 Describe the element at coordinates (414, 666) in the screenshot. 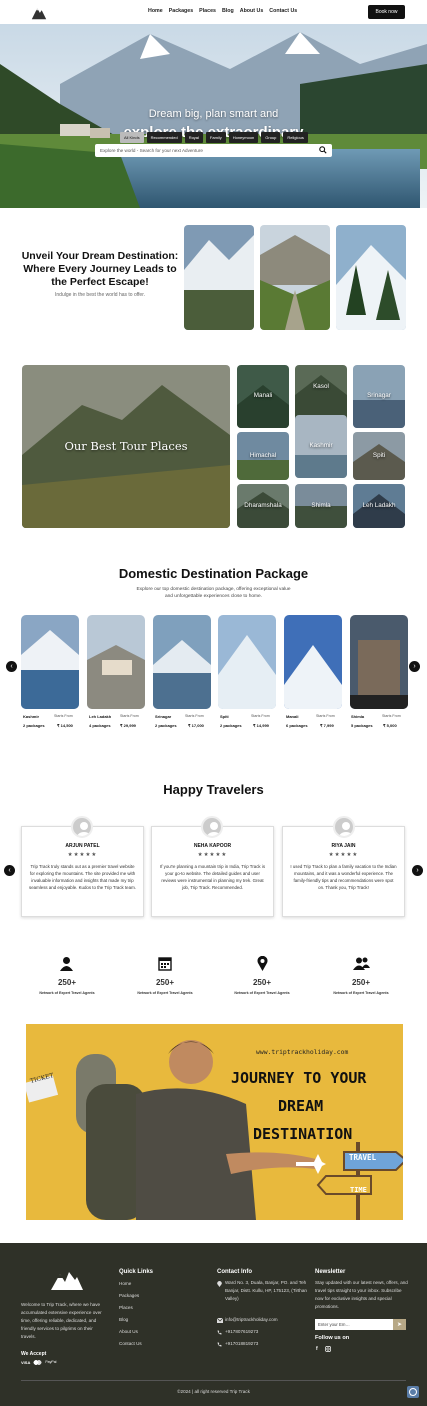

I see `carousel-next-button: ›` at that location.